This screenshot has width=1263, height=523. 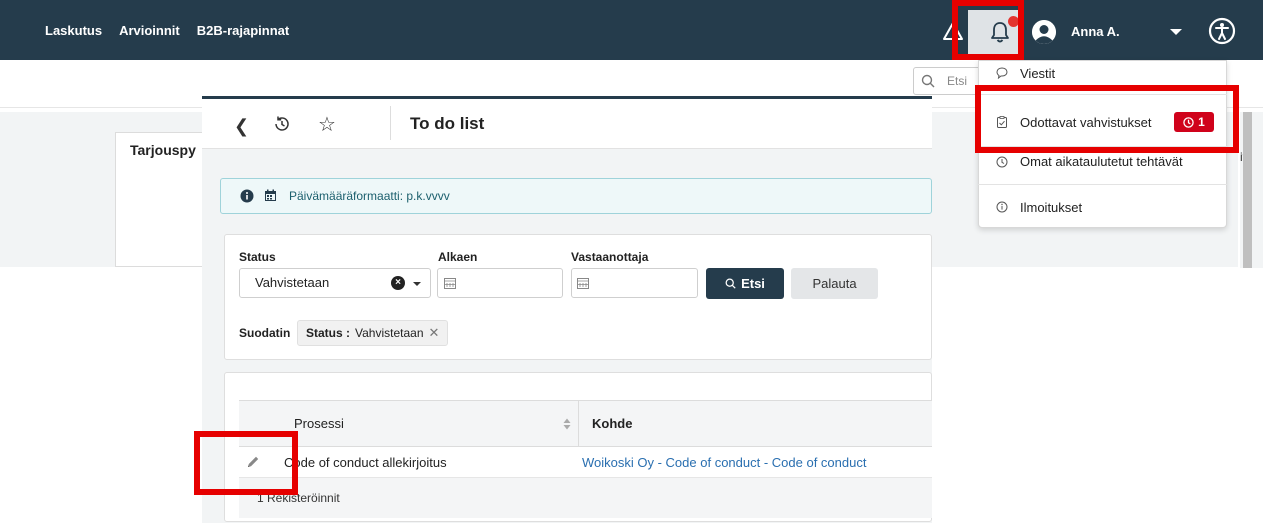 I want to click on reset-button-label: Palauta, so click(x=834, y=283).